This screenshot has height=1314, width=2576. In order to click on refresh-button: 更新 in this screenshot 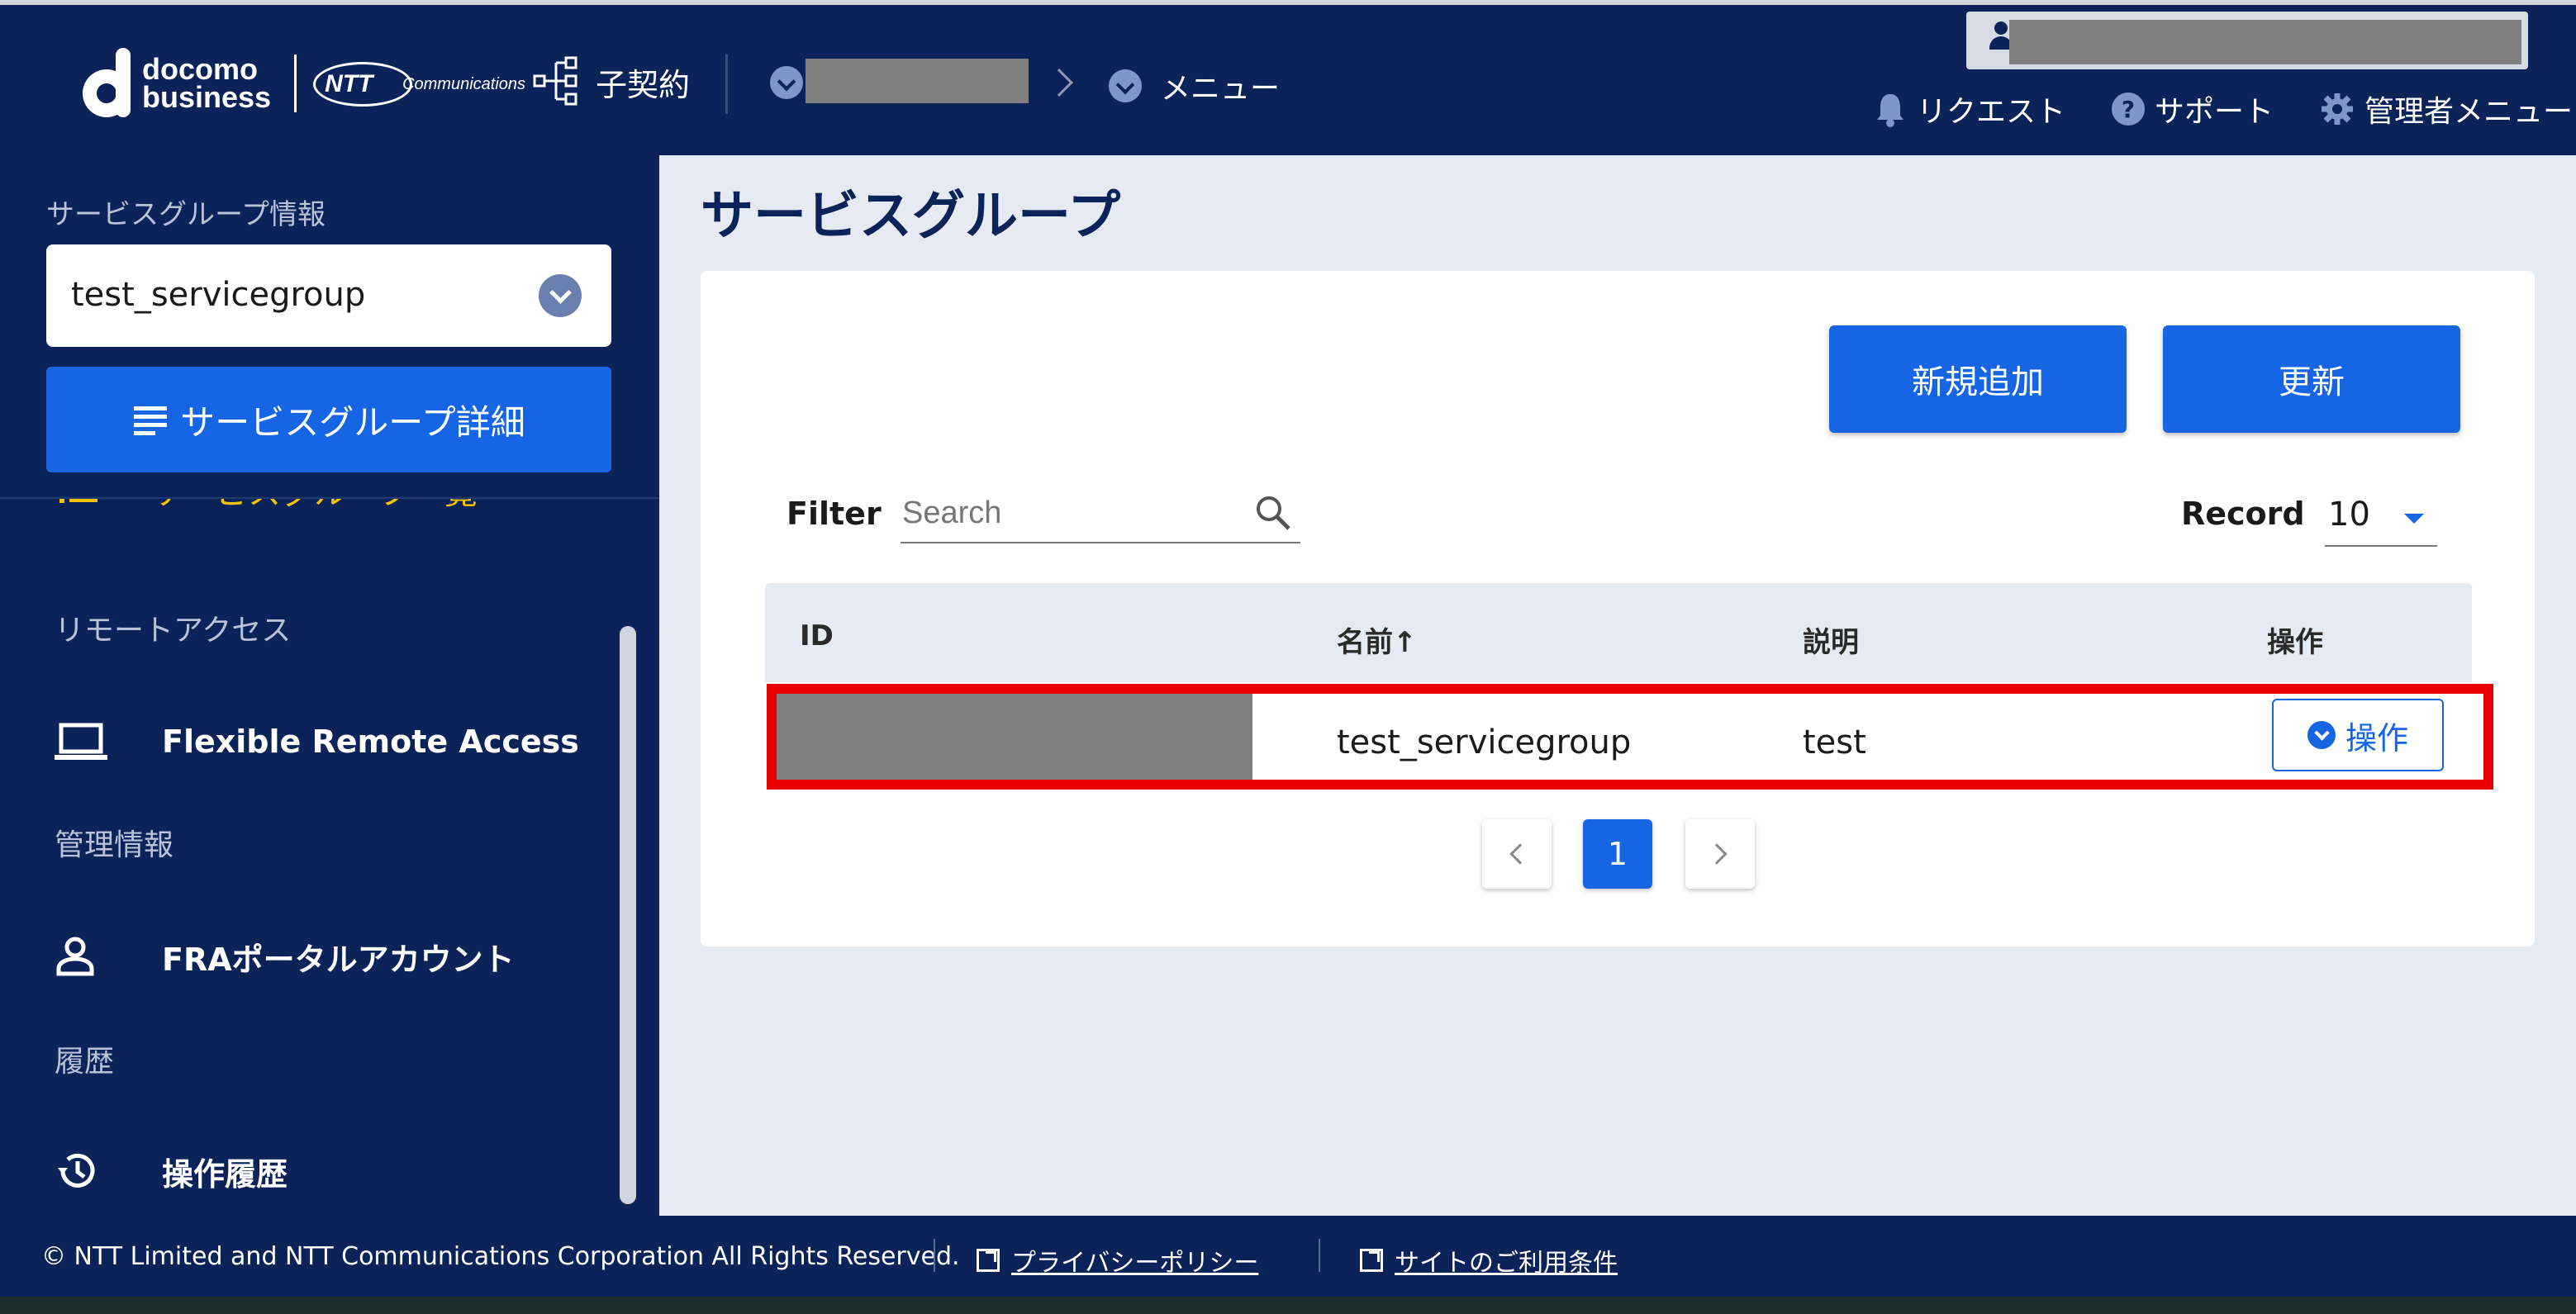, I will do `click(2311, 379)`.